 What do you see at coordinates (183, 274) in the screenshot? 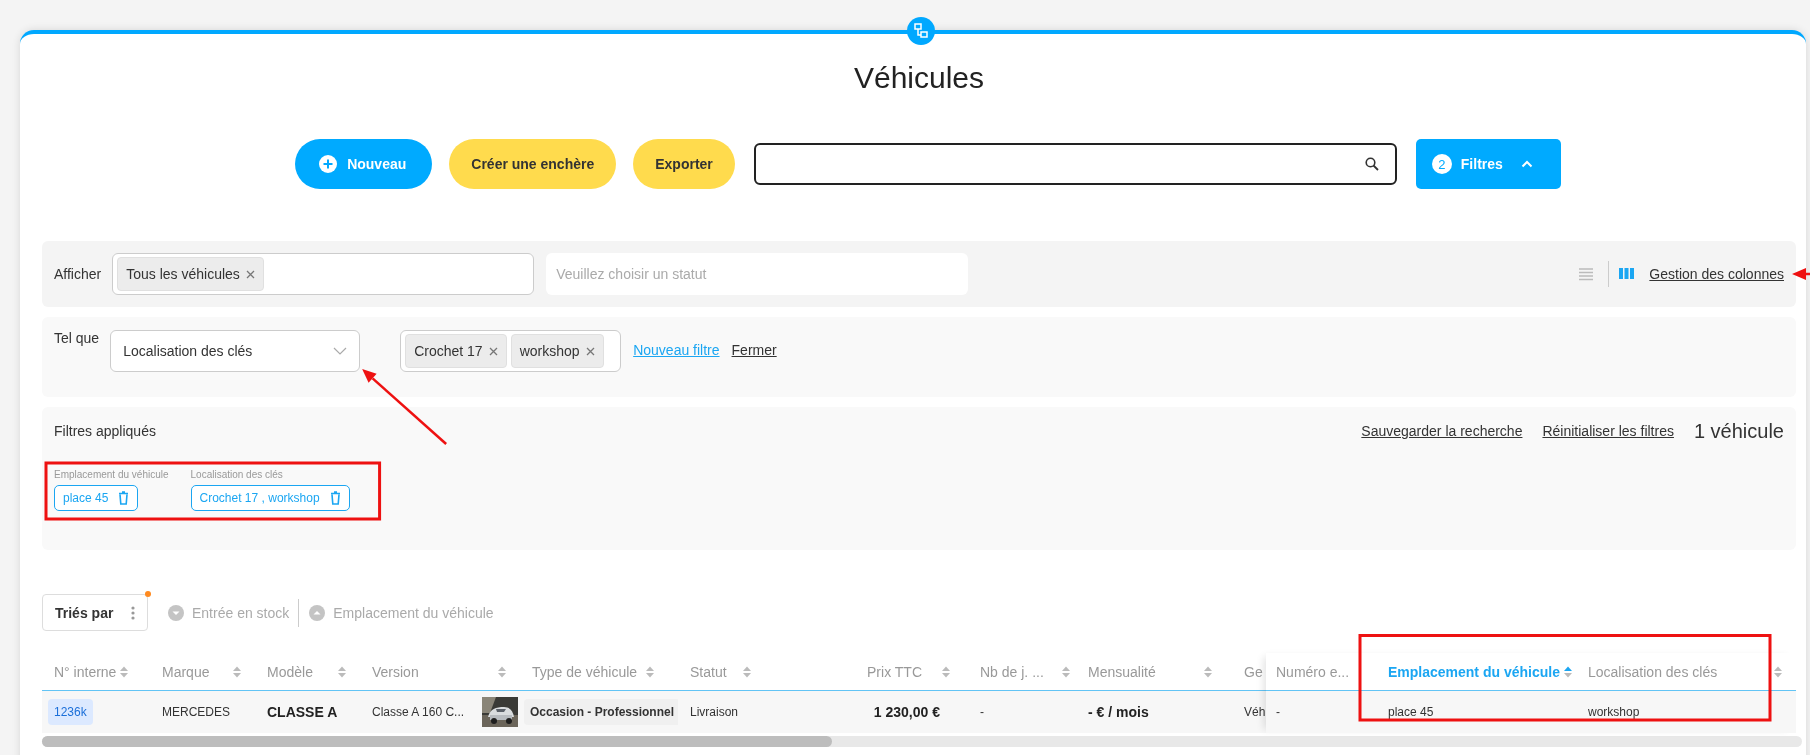
I see `chip-label: Tous les véhicules` at bounding box center [183, 274].